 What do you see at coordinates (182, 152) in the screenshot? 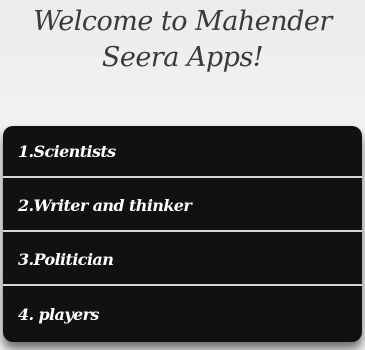
I see `menu-item-scientists: 1.Scientists` at bounding box center [182, 152].